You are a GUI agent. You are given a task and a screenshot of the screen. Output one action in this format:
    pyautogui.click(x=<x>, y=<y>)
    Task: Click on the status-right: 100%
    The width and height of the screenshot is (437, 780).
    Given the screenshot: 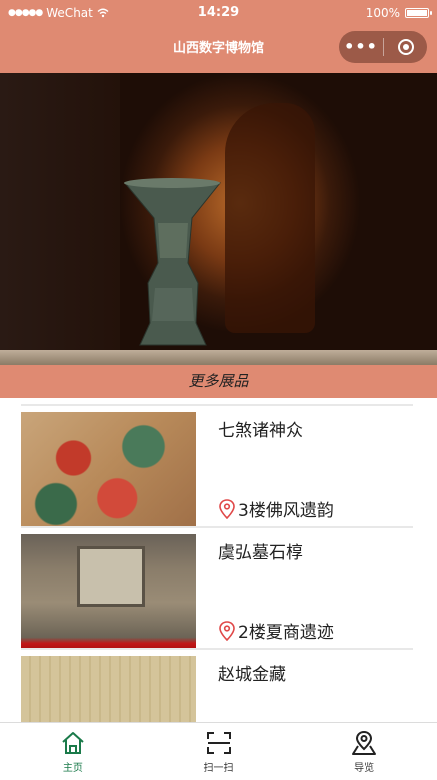 What is the action you would take?
    pyautogui.click(x=398, y=13)
    